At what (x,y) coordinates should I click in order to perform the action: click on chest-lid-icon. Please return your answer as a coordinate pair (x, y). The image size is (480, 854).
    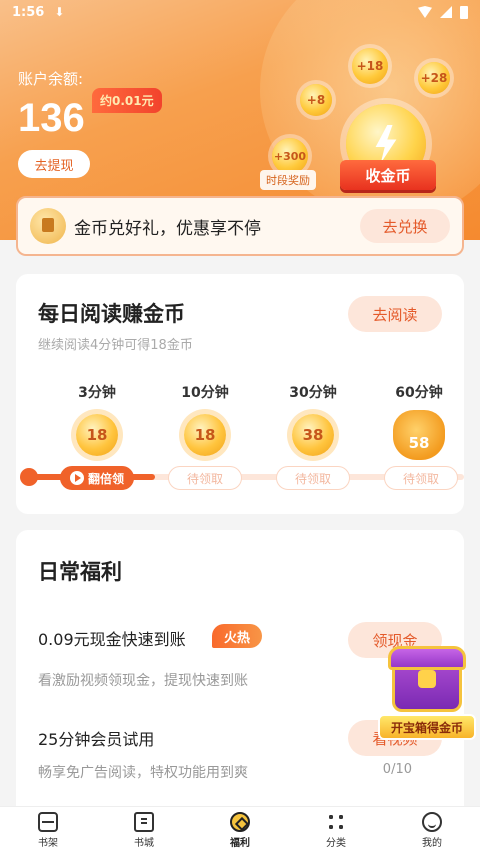
    Looking at the image, I should click on (427, 658).